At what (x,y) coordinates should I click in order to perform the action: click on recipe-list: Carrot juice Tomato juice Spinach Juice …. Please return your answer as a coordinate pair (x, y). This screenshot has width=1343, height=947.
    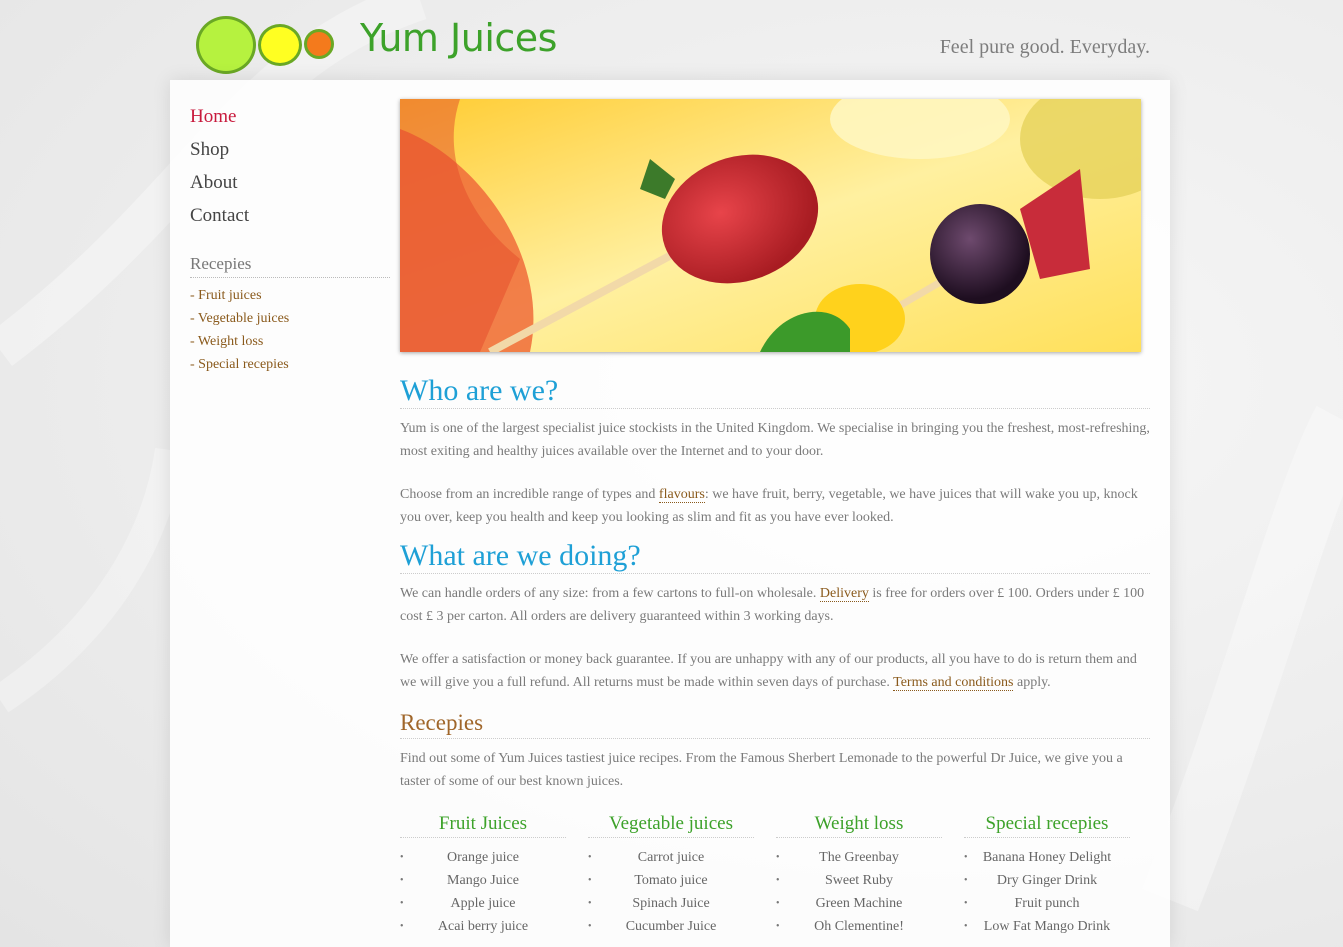
    Looking at the image, I should click on (671, 892).